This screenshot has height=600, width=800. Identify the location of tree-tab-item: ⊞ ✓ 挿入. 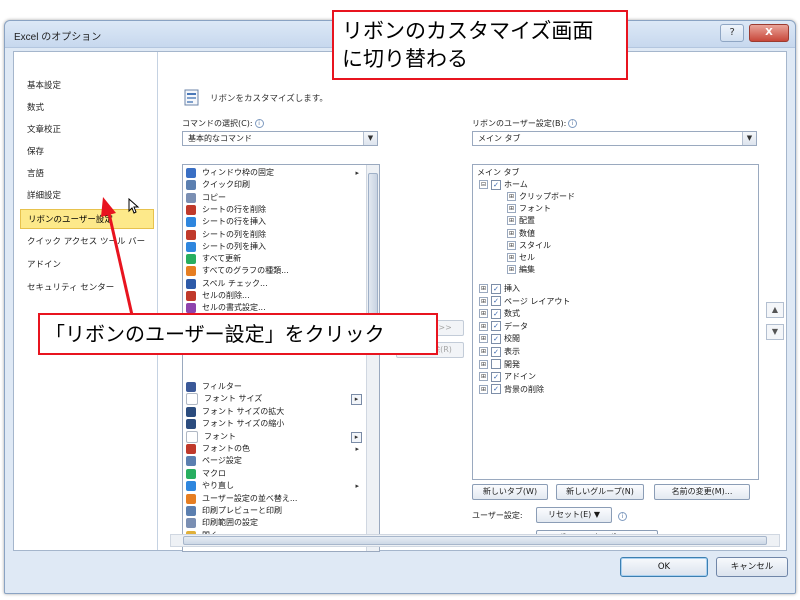
(499, 289).